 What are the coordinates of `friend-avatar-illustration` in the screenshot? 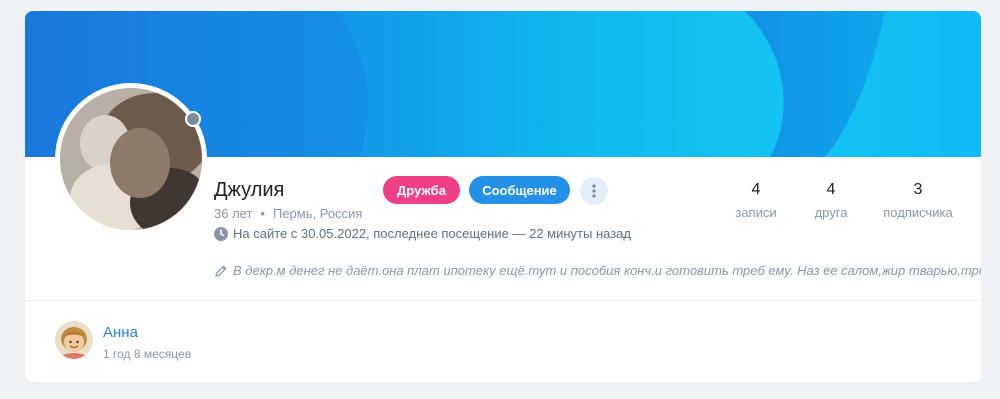 It's located at (74, 340).